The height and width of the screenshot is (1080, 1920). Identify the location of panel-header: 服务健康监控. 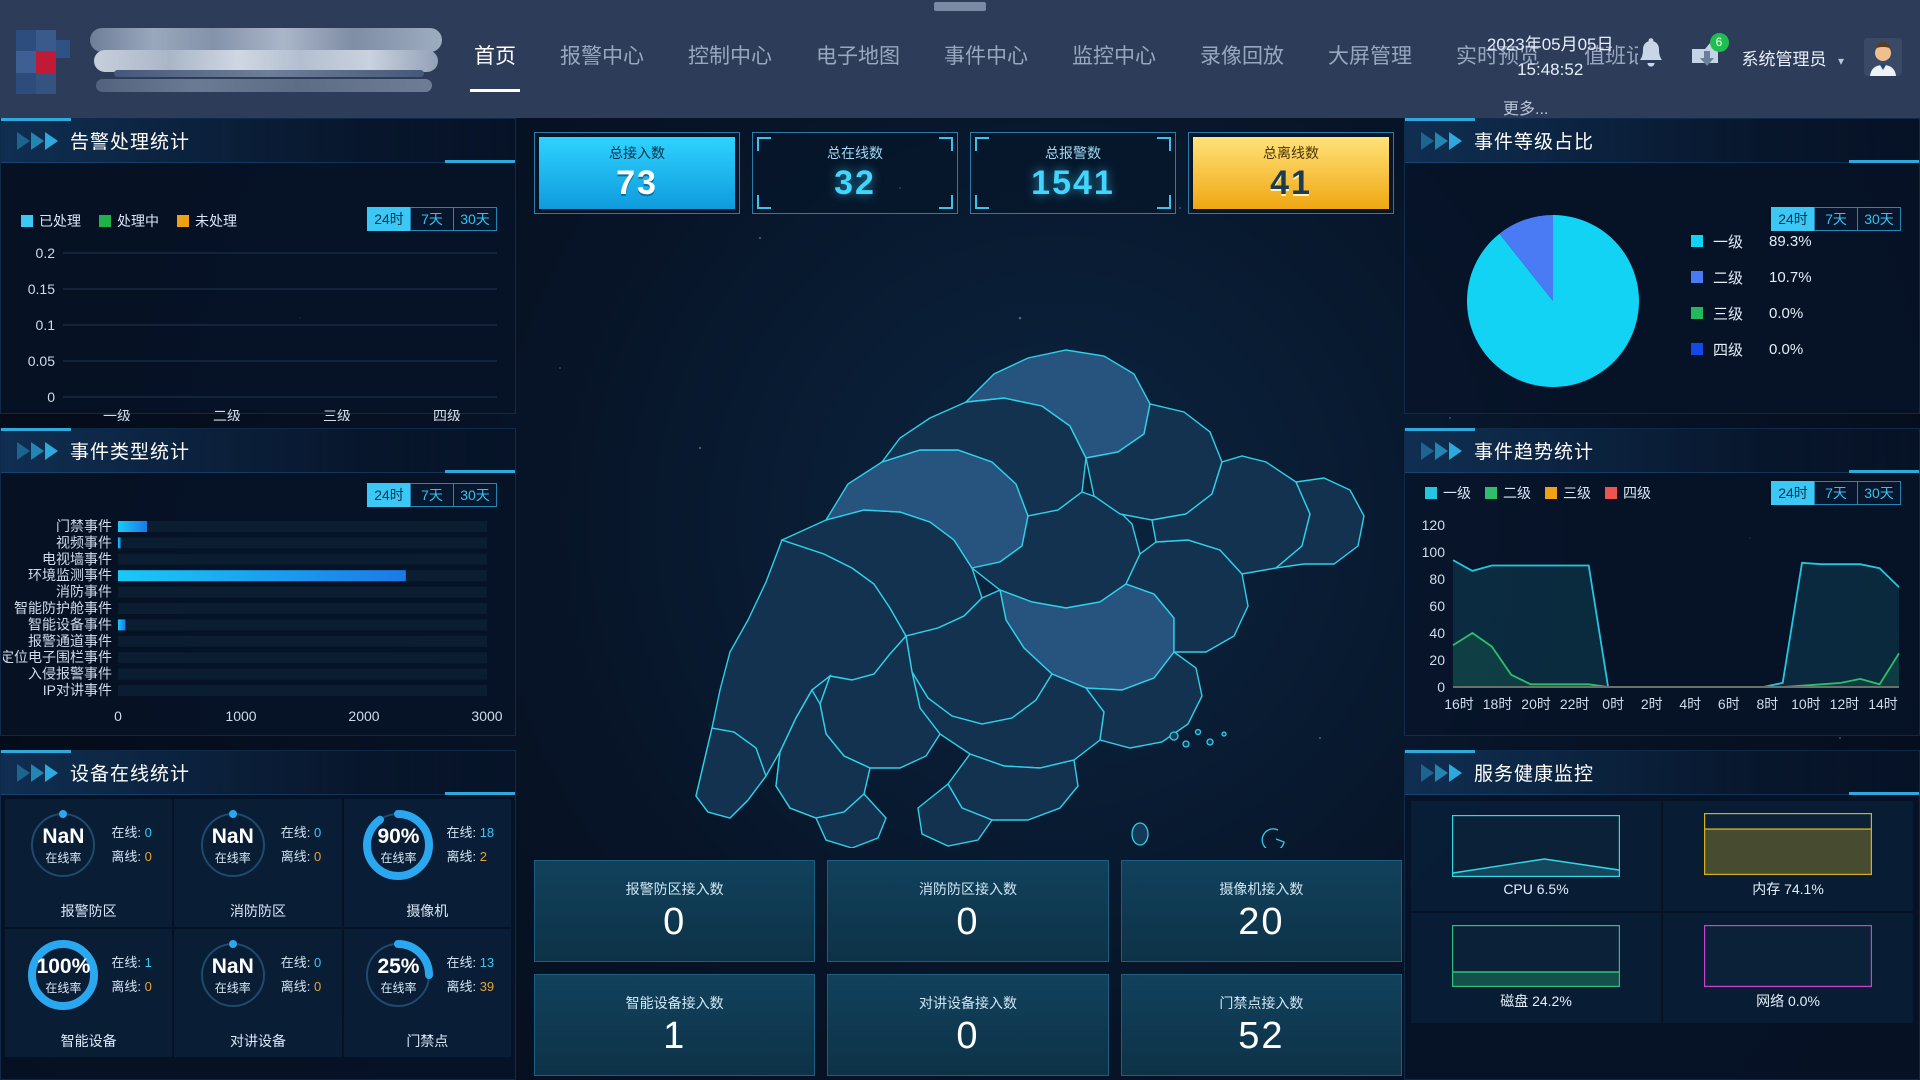
(1662, 772).